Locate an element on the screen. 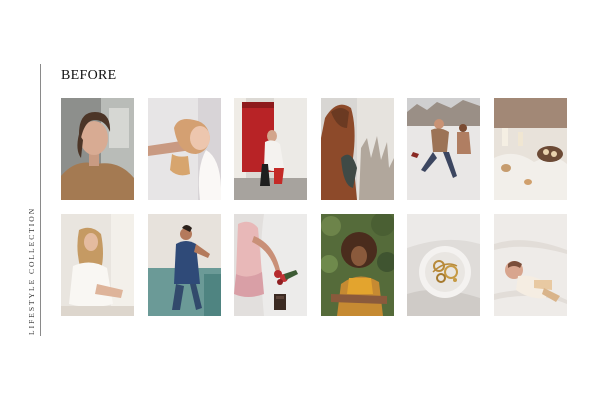 Image resolution: width=600 pixels, height=400 pixels. photo-curly-hair is located at coordinates (357, 265).